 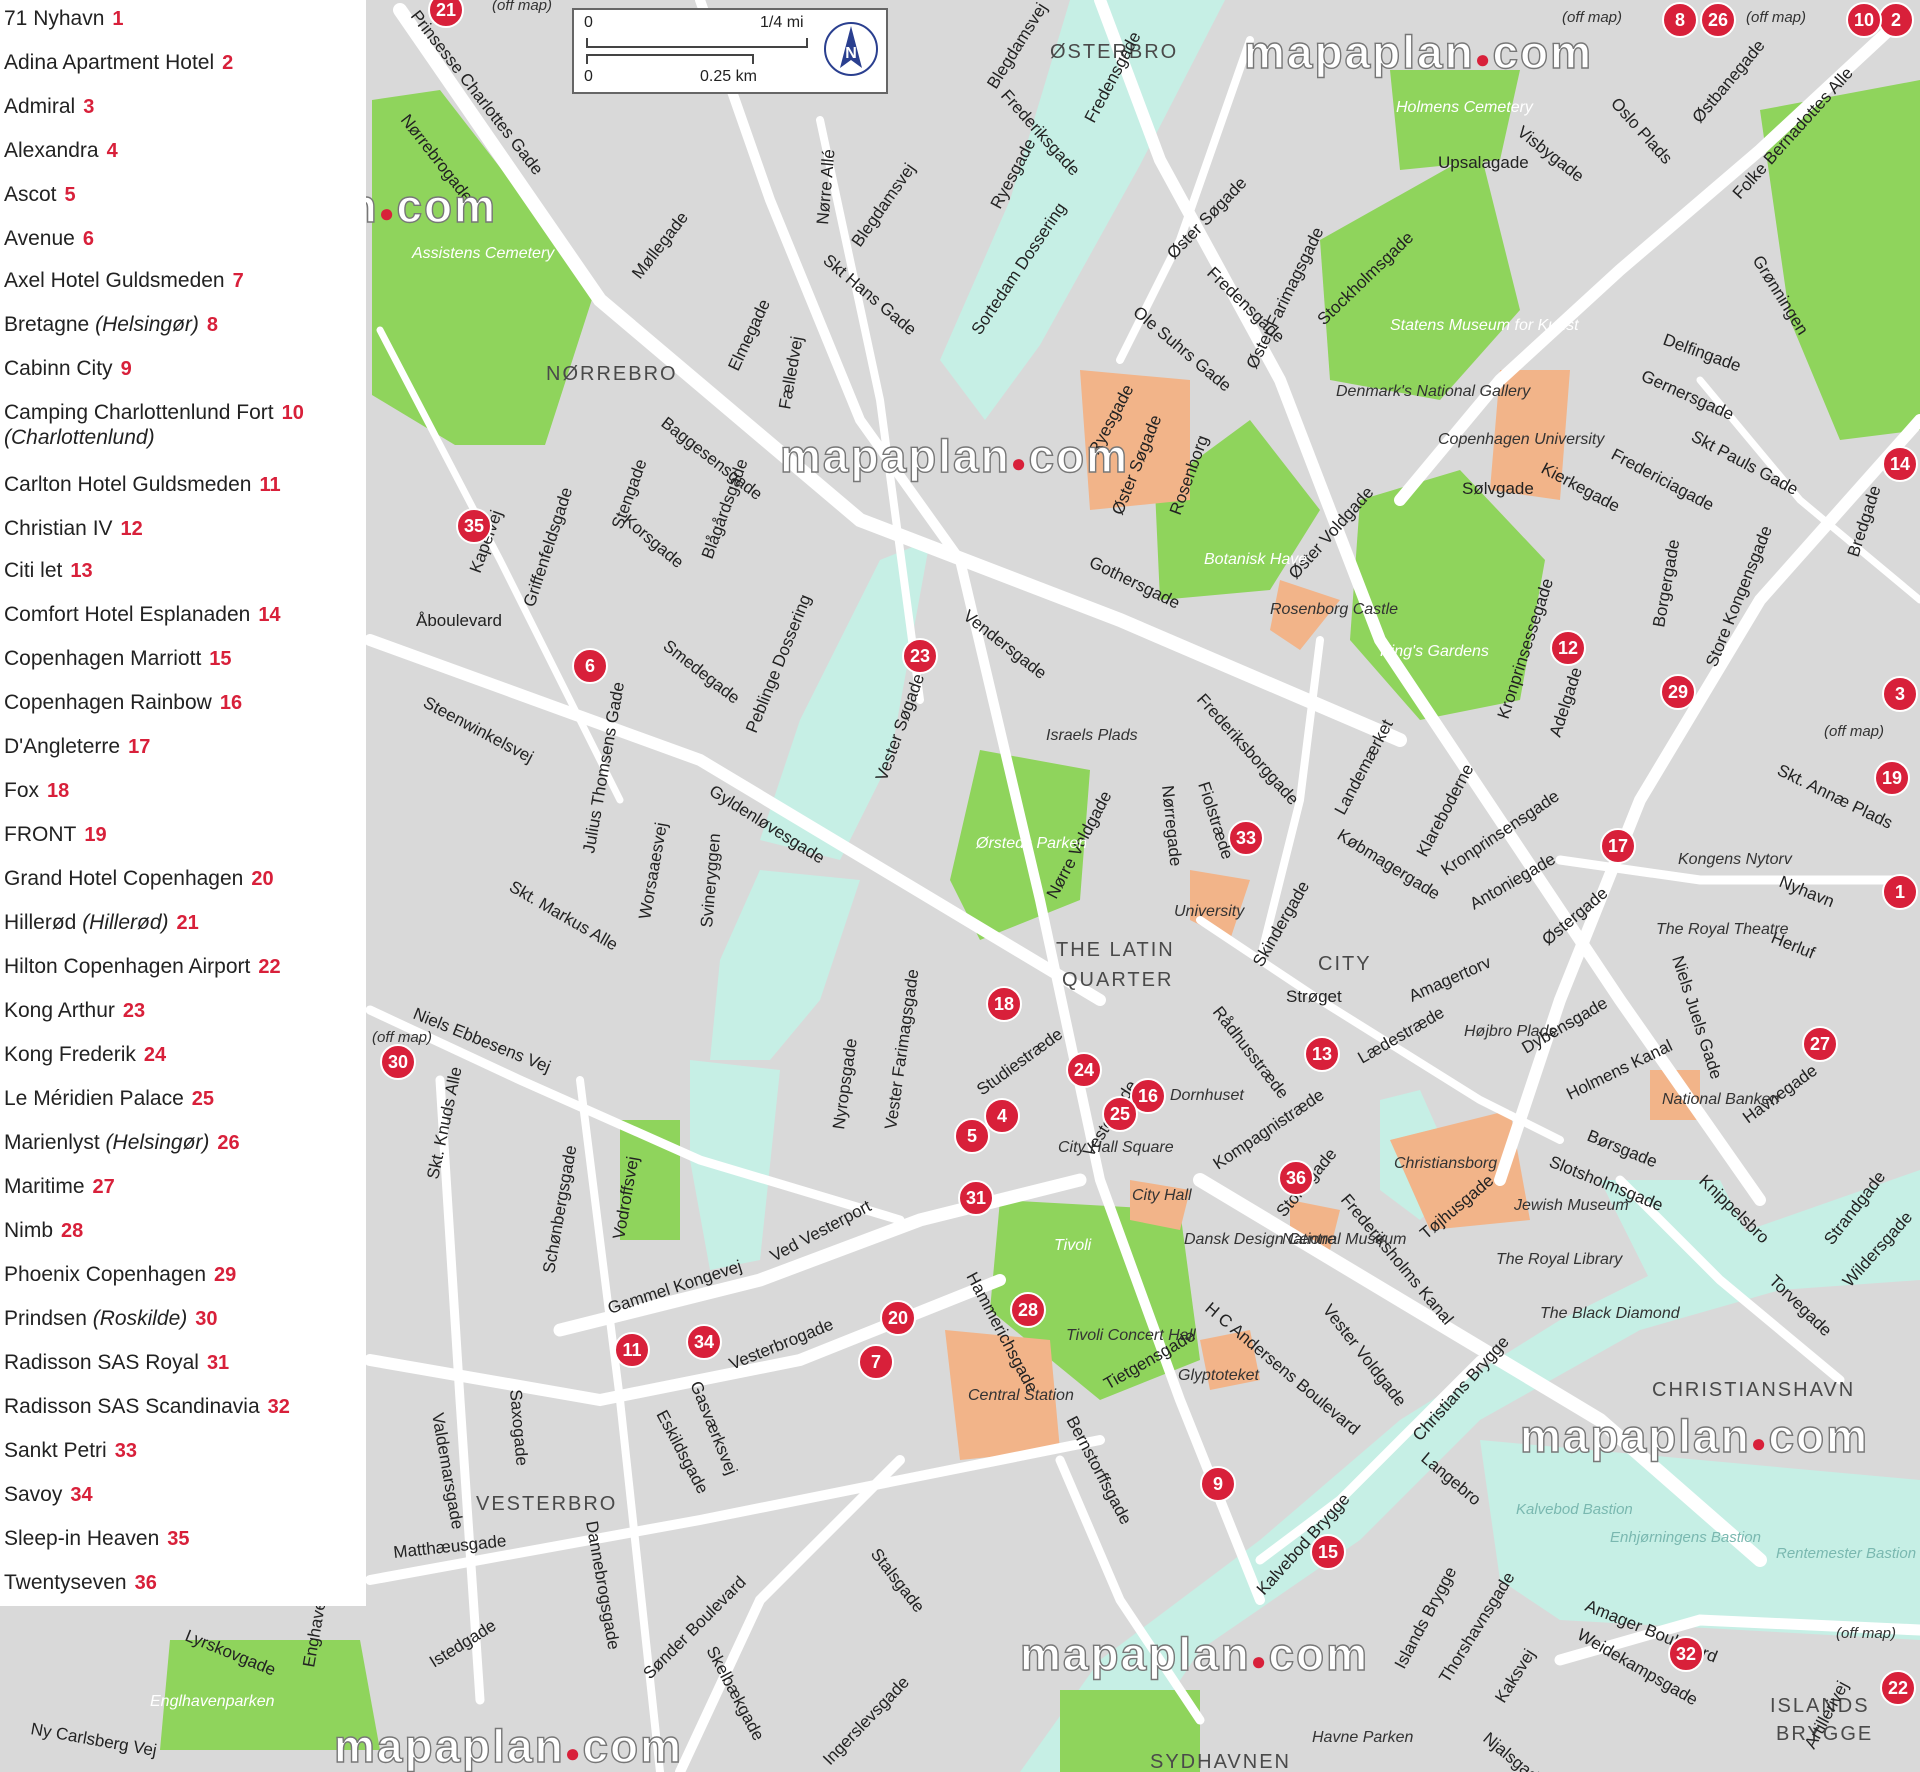 What do you see at coordinates (920, 656) in the screenshot?
I see `hotel-marker: 23` at bounding box center [920, 656].